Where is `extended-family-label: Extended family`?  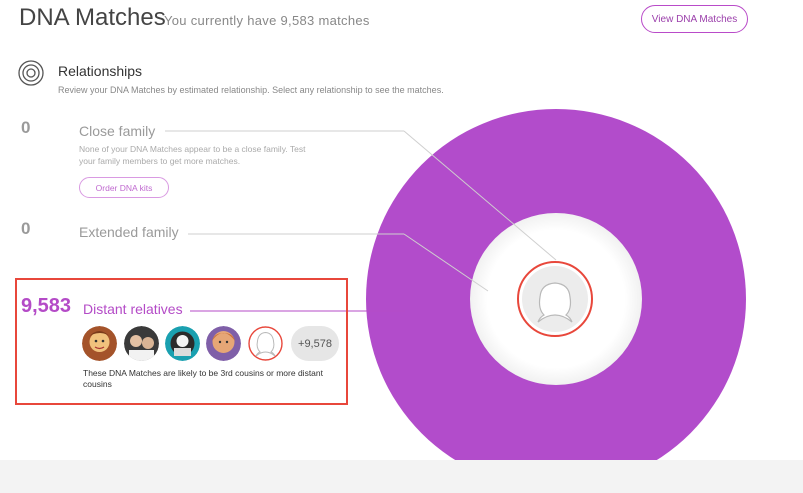
extended-family-label: Extended family is located at coordinates (129, 232).